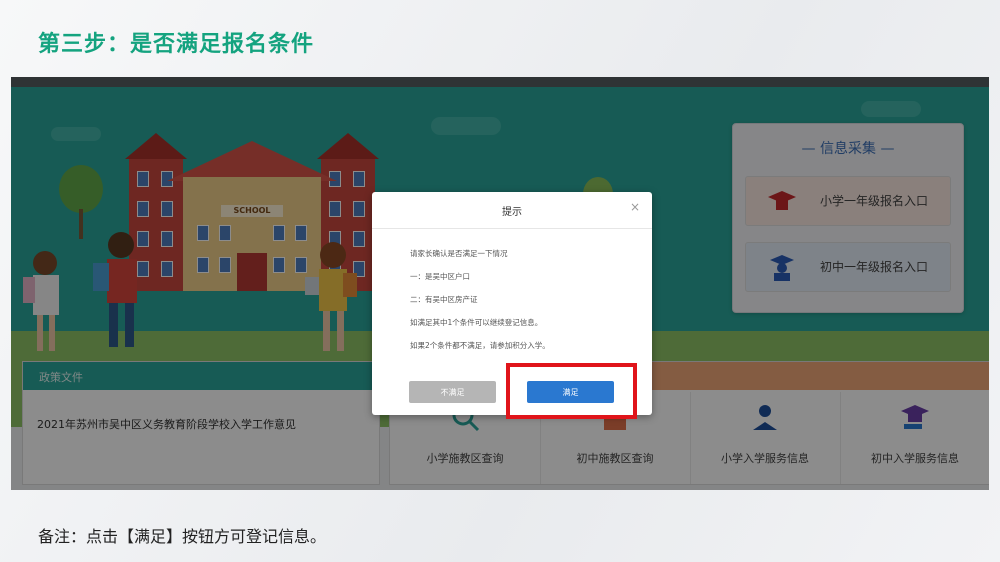 Image resolution: width=1000 pixels, height=562 pixels. Describe the element at coordinates (444, 299) in the screenshot. I see `dialog-line: 二：有吴中区房产证` at that location.